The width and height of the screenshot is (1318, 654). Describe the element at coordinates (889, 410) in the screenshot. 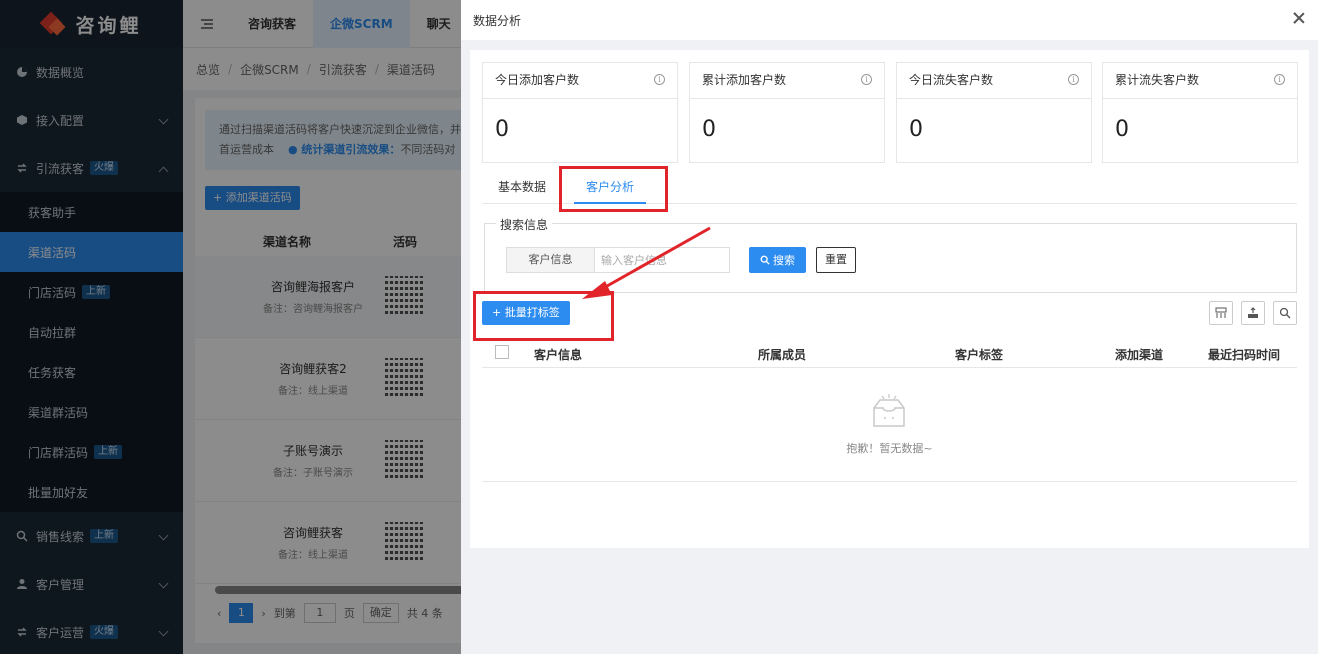

I see `empty-box-icon` at that location.